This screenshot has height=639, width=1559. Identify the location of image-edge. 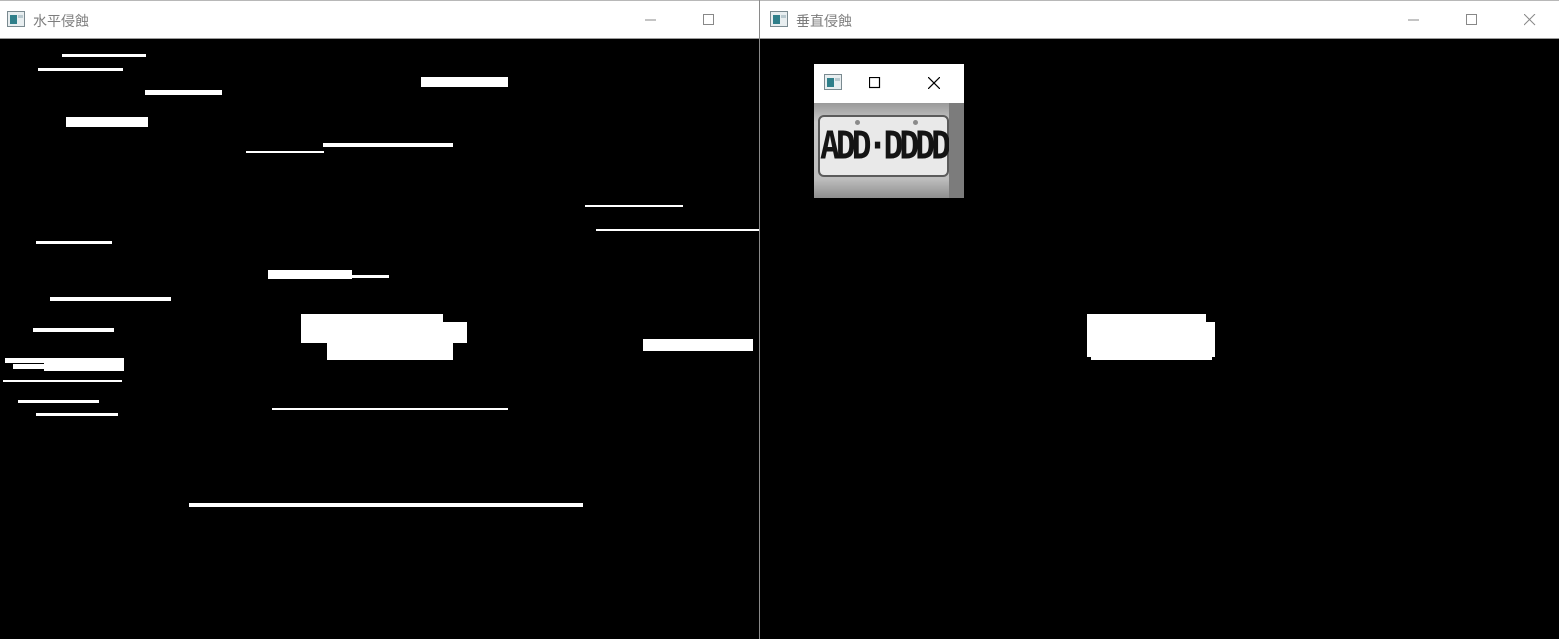
(956, 150).